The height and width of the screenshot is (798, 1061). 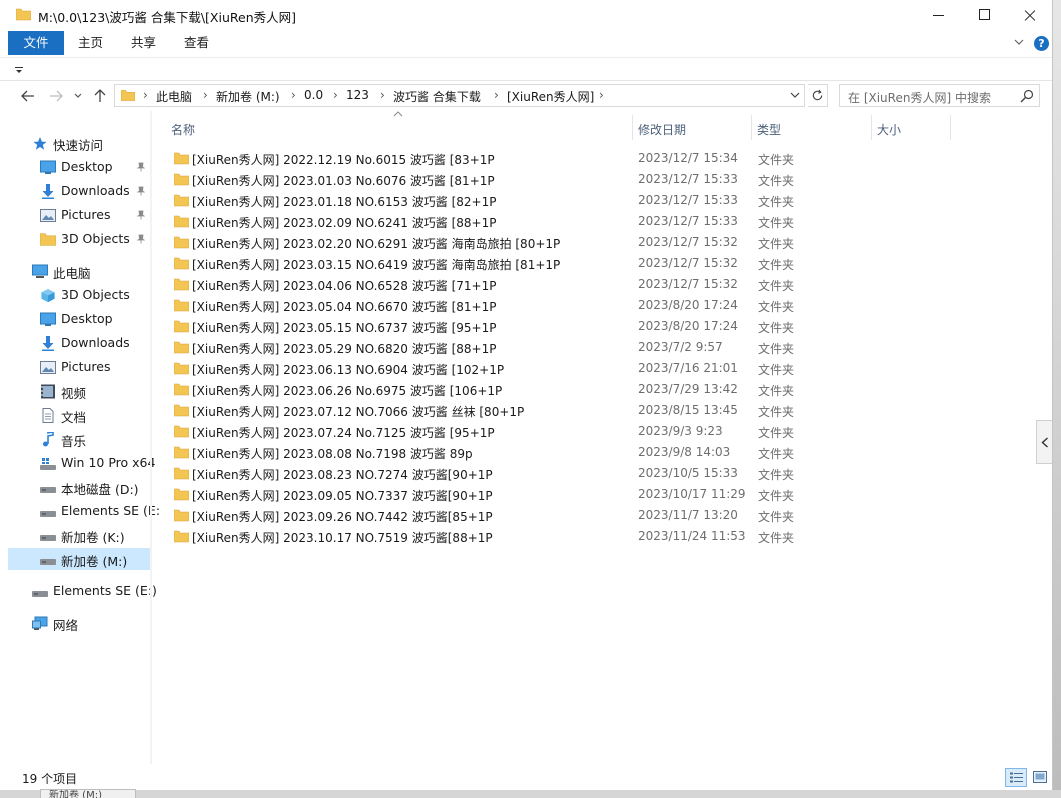 What do you see at coordinates (1040, 777) in the screenshot?
I see `large-icons-view-button` at bounding box center [1040, 777].